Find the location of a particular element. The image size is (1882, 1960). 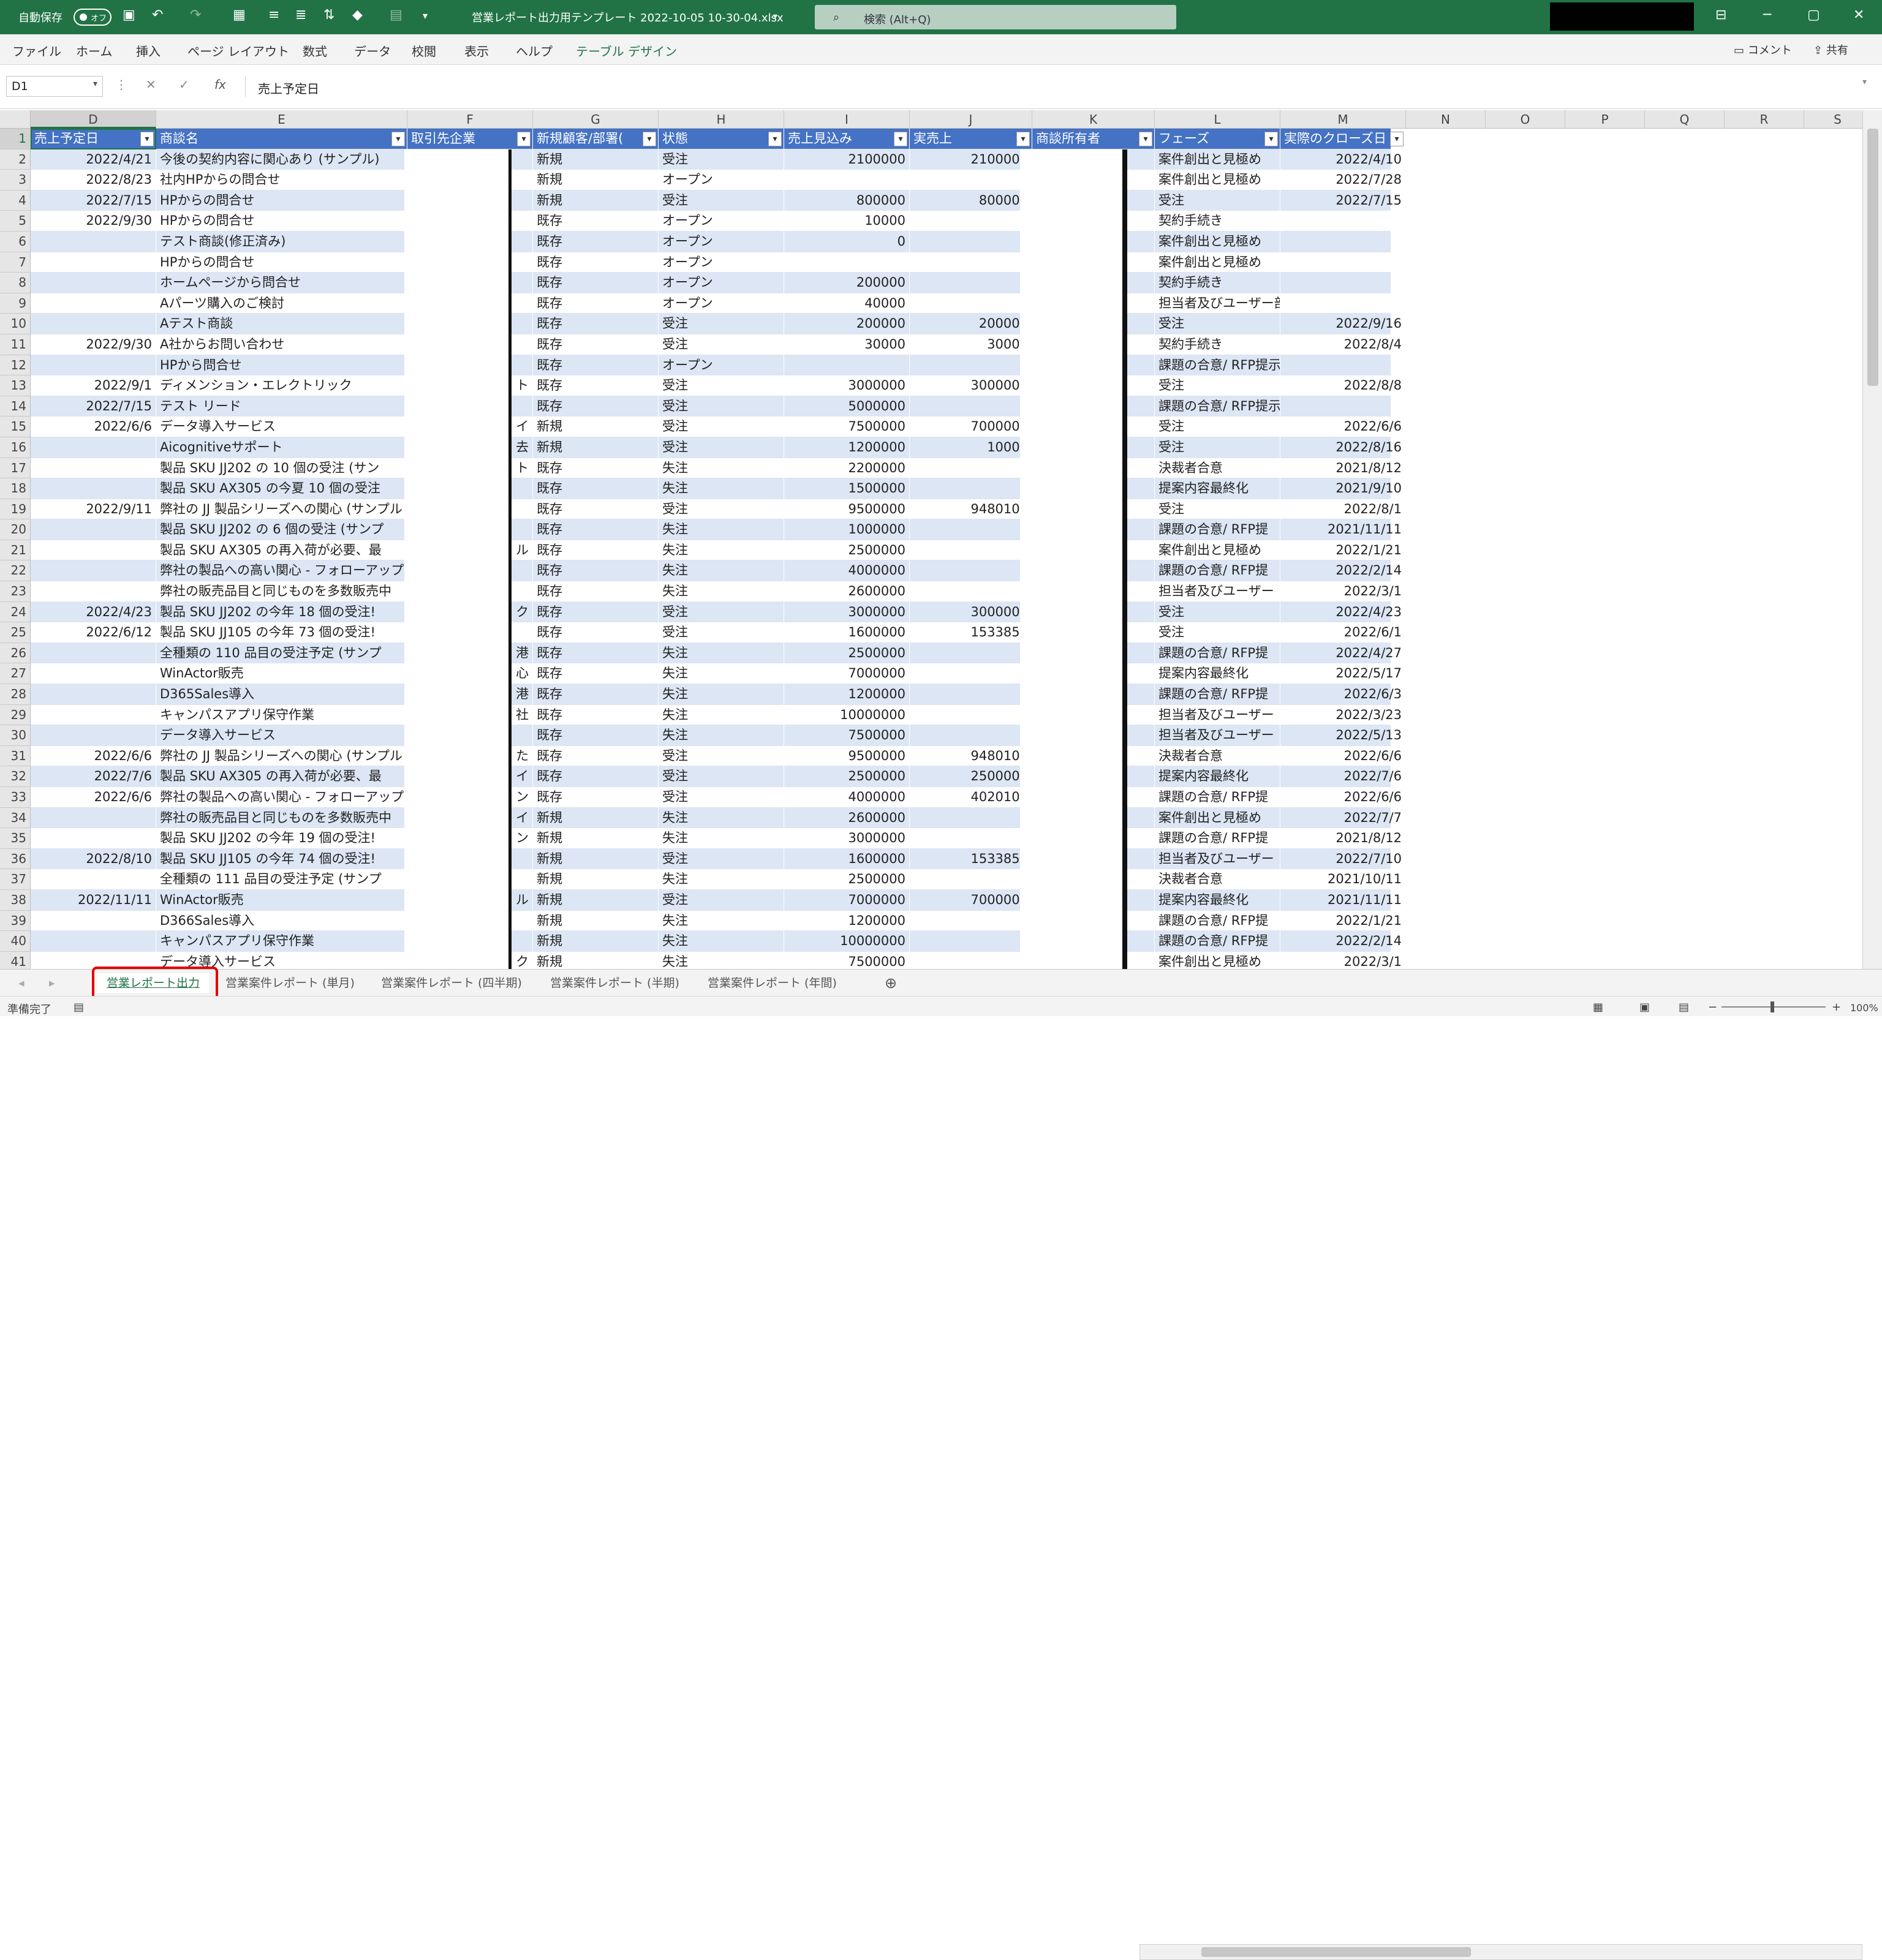

cell-deal-name: D366Sales導入 is located at coordinates (281, 921).